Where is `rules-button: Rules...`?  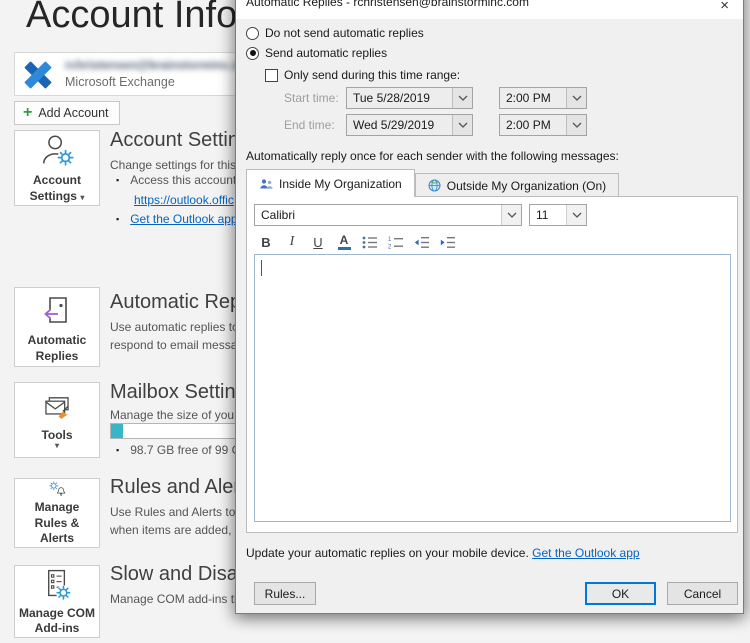 rules-button: Rules... is located at coordinates (285, 593).